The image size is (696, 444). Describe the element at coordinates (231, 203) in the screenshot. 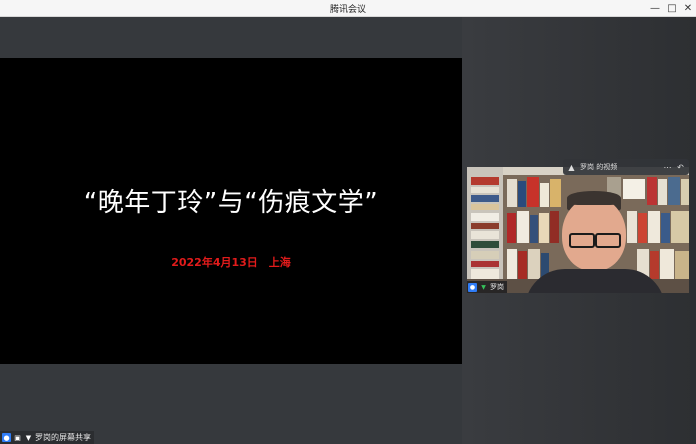

I see `slide-title: “晚年丁玲”与“伤痕文学”` at that location.